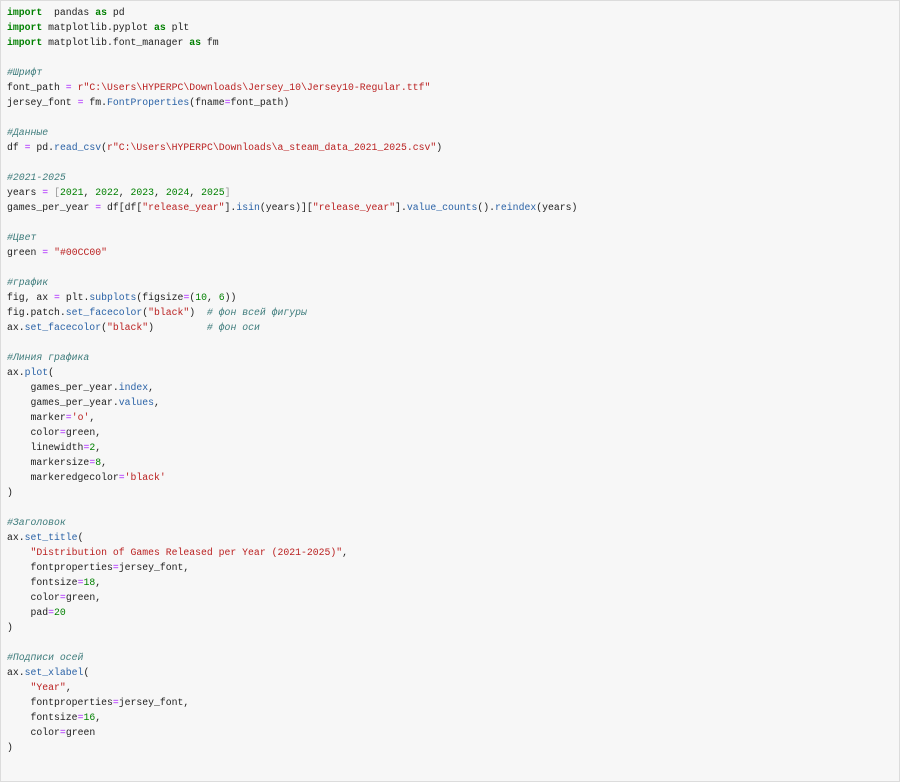 This screenshot has width=900, height=782. What do you see at coordinates (292, 477) in the screenshot?
I see `code-line: markeredgecolor='black'` at bounding box center [292, 477].